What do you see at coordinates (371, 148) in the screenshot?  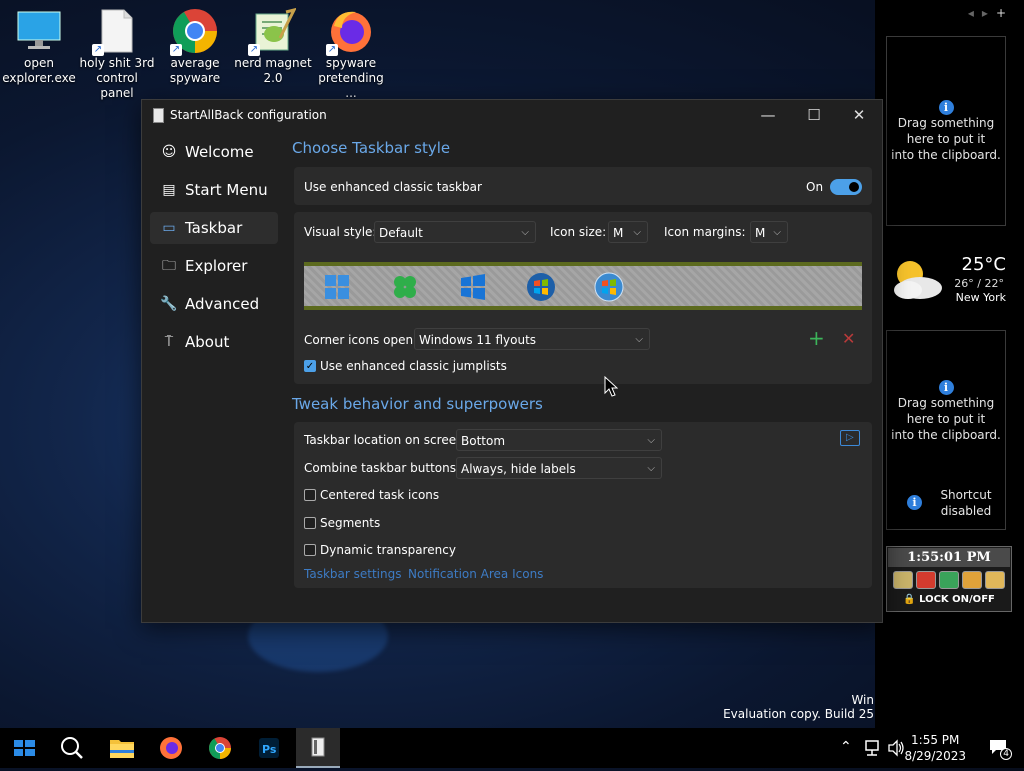 I see `section-title-taskbar-style: Choose Taskbar style` at bounding box center [371, 148].